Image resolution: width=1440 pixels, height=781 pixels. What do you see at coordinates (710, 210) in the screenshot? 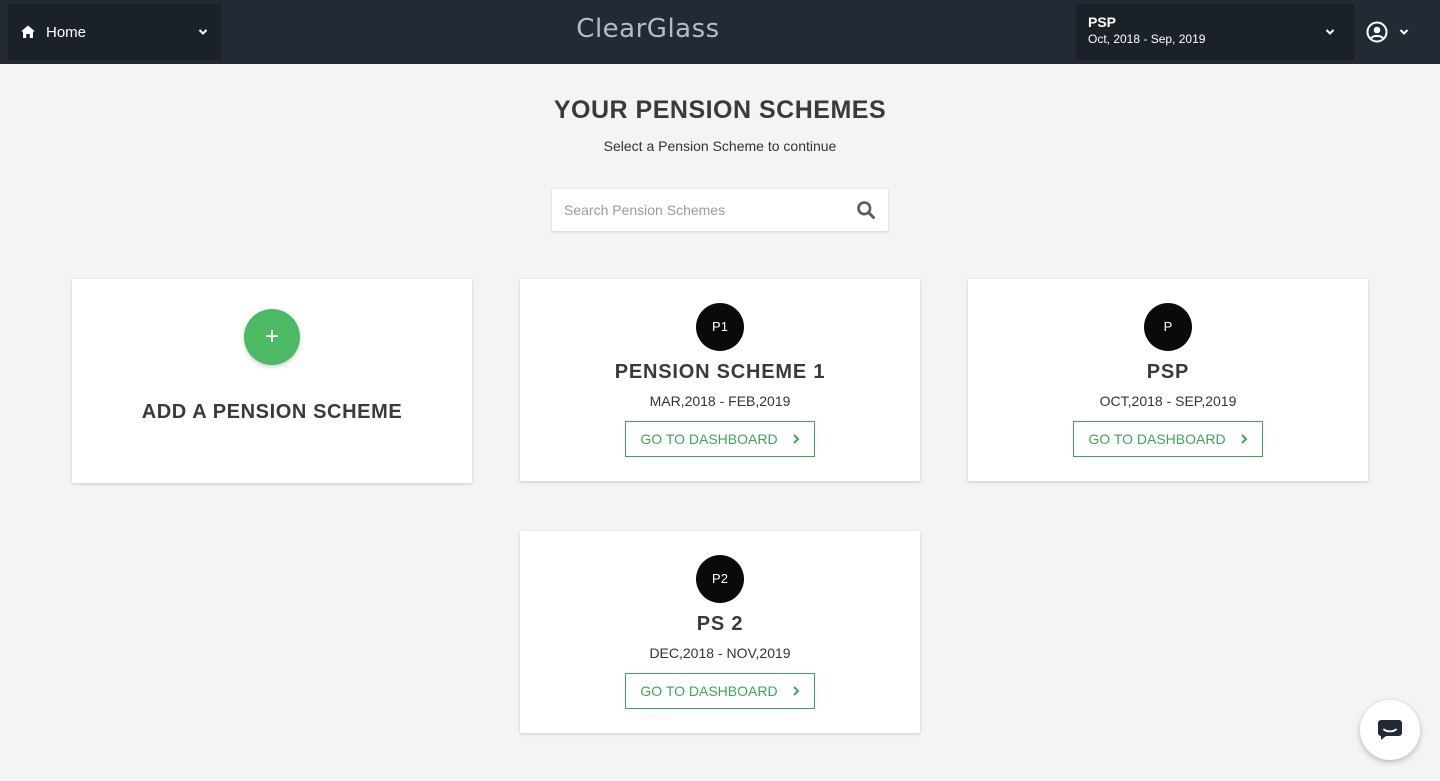
I see `search-input` at bounding box center [710, 210].